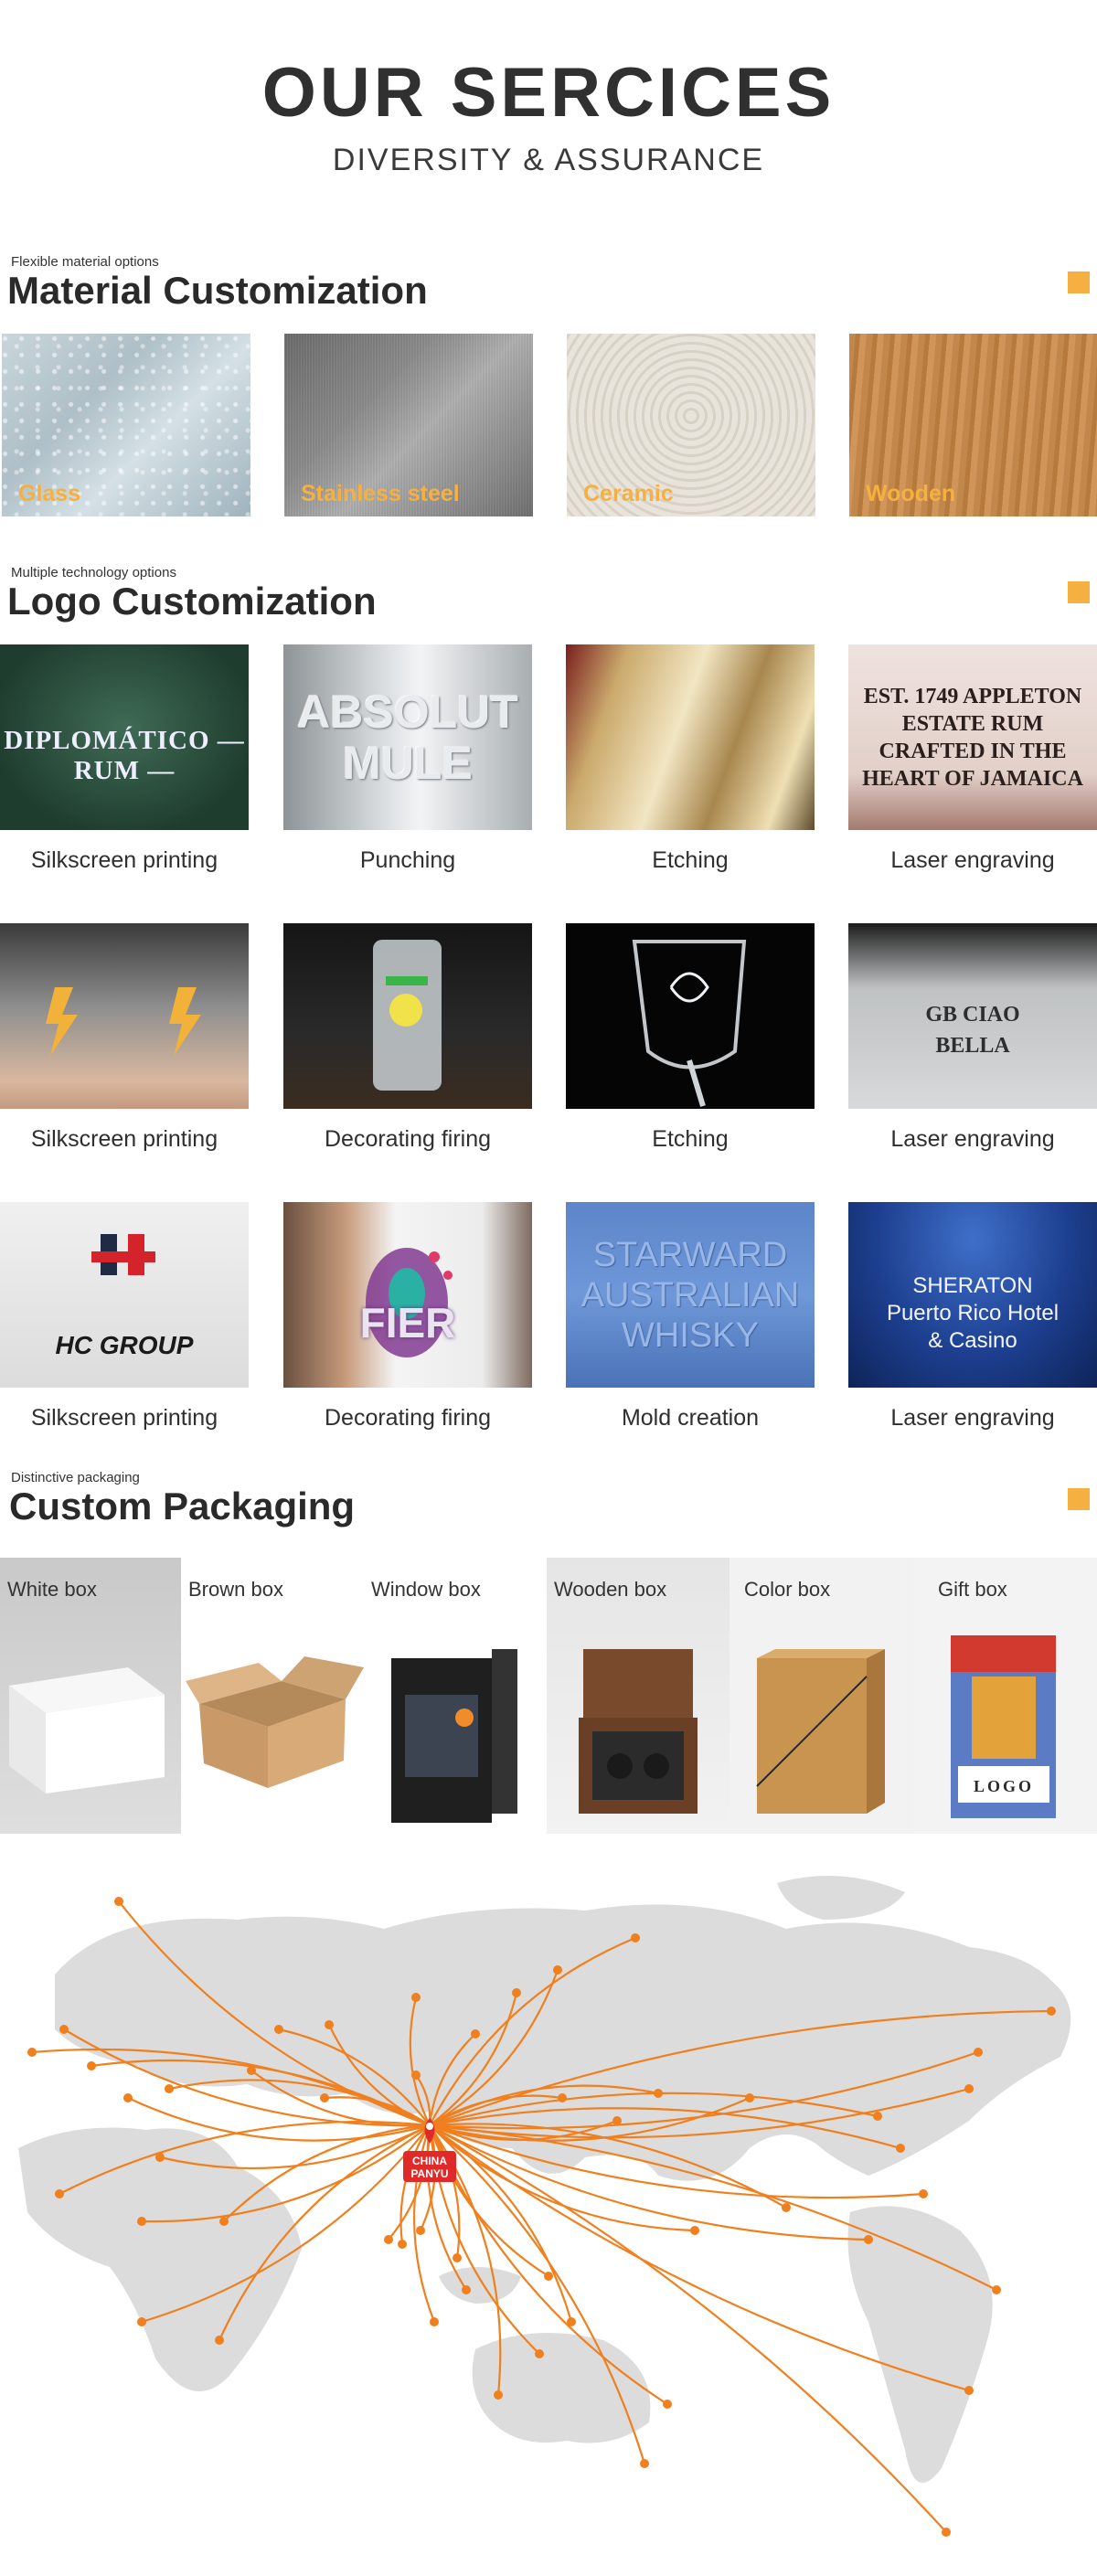 The height and width of the screenshot is (2576, 1097). Describe the element at coordinates (548, 160) in the screenshot. I see `page-subtitle: DIVERSITY & ASSURANCE` at that location.